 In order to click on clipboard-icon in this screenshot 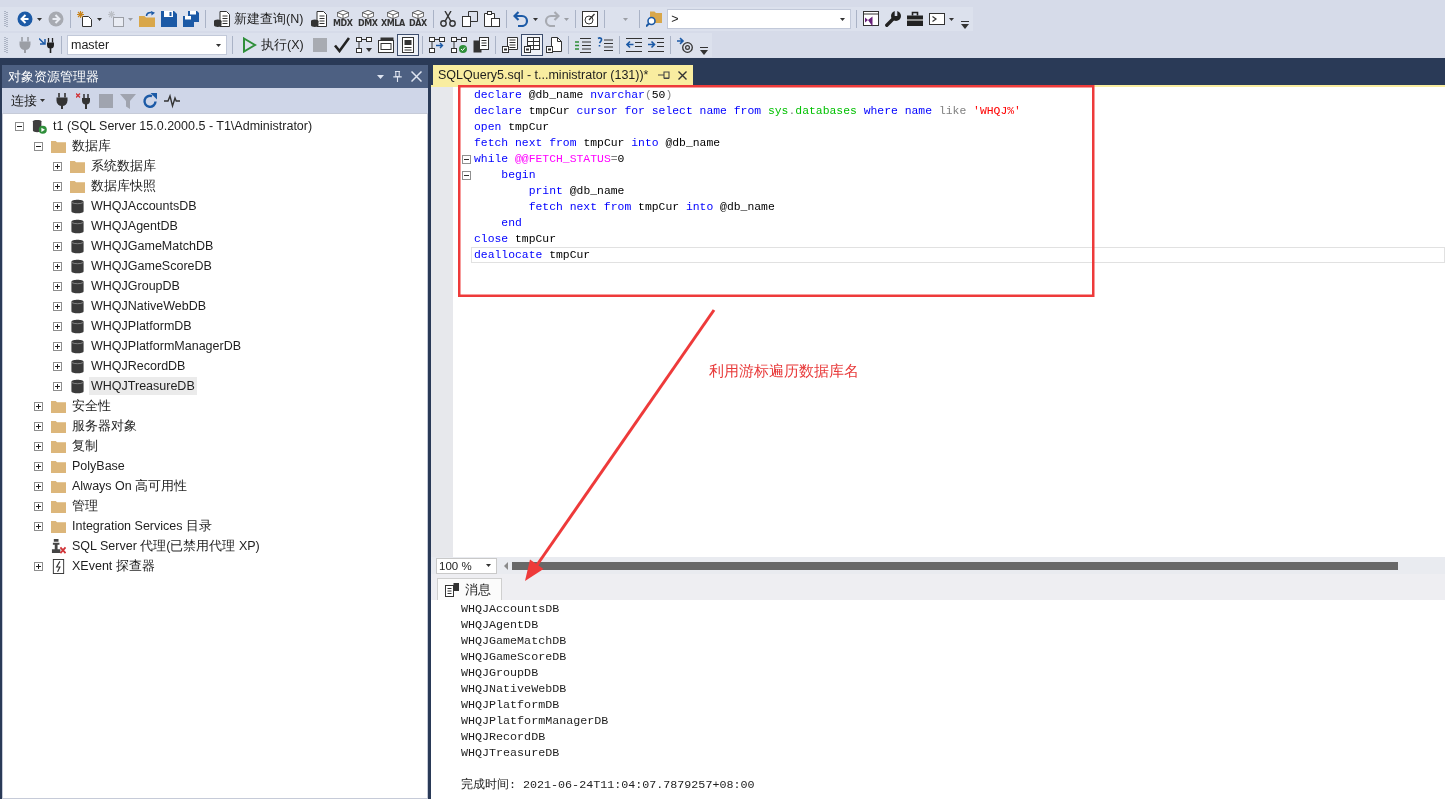, I will do `click(492, 19)`.